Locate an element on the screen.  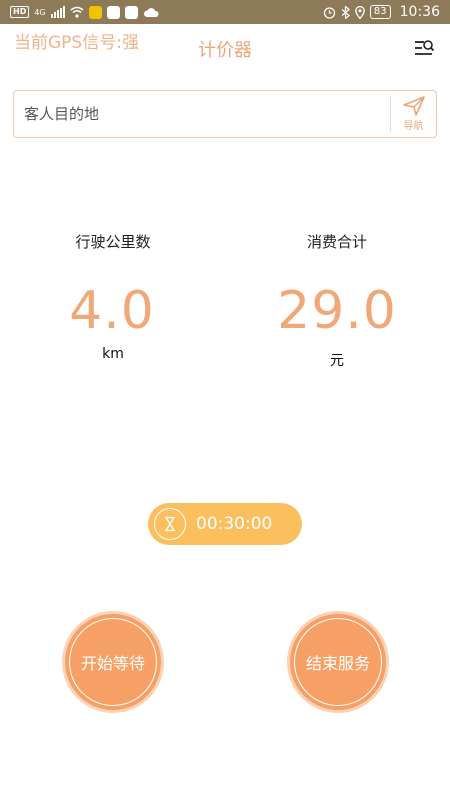
hd-badge: HD is located at coordinates (20, 12).